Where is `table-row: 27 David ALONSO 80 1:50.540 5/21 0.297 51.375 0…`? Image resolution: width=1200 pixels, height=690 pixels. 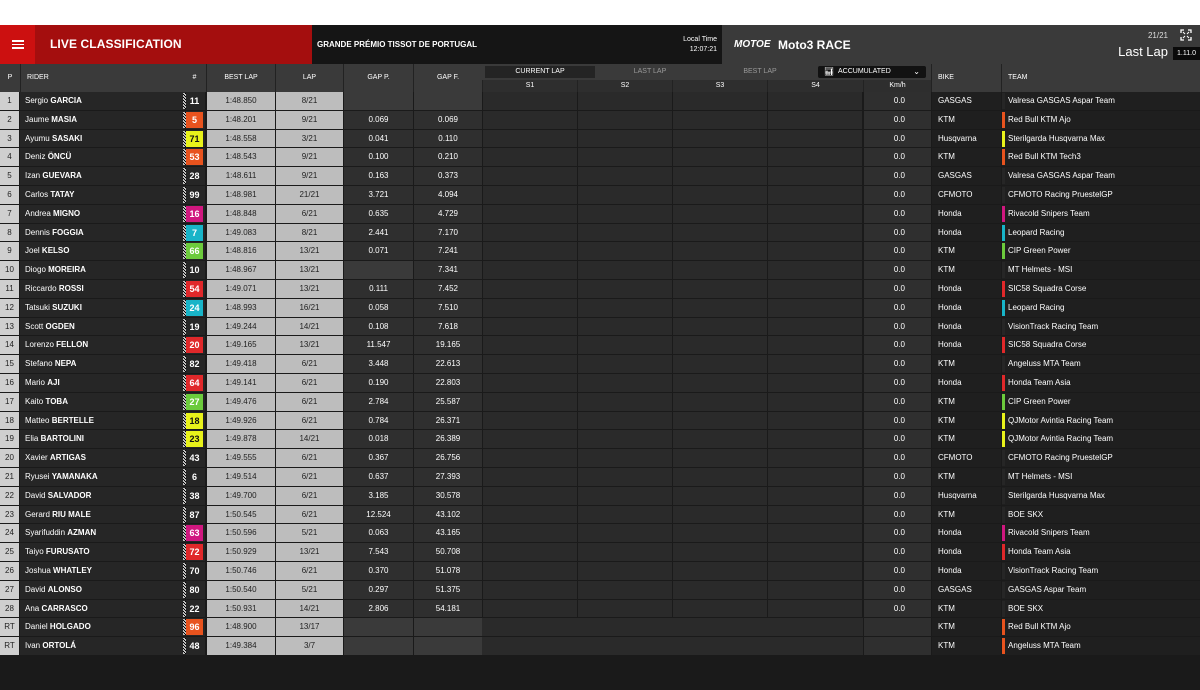 table-row: 27 David ALONSO 80 1:50.540 5/21 0.297 51.375 0… is located at coordinates (600, 590).